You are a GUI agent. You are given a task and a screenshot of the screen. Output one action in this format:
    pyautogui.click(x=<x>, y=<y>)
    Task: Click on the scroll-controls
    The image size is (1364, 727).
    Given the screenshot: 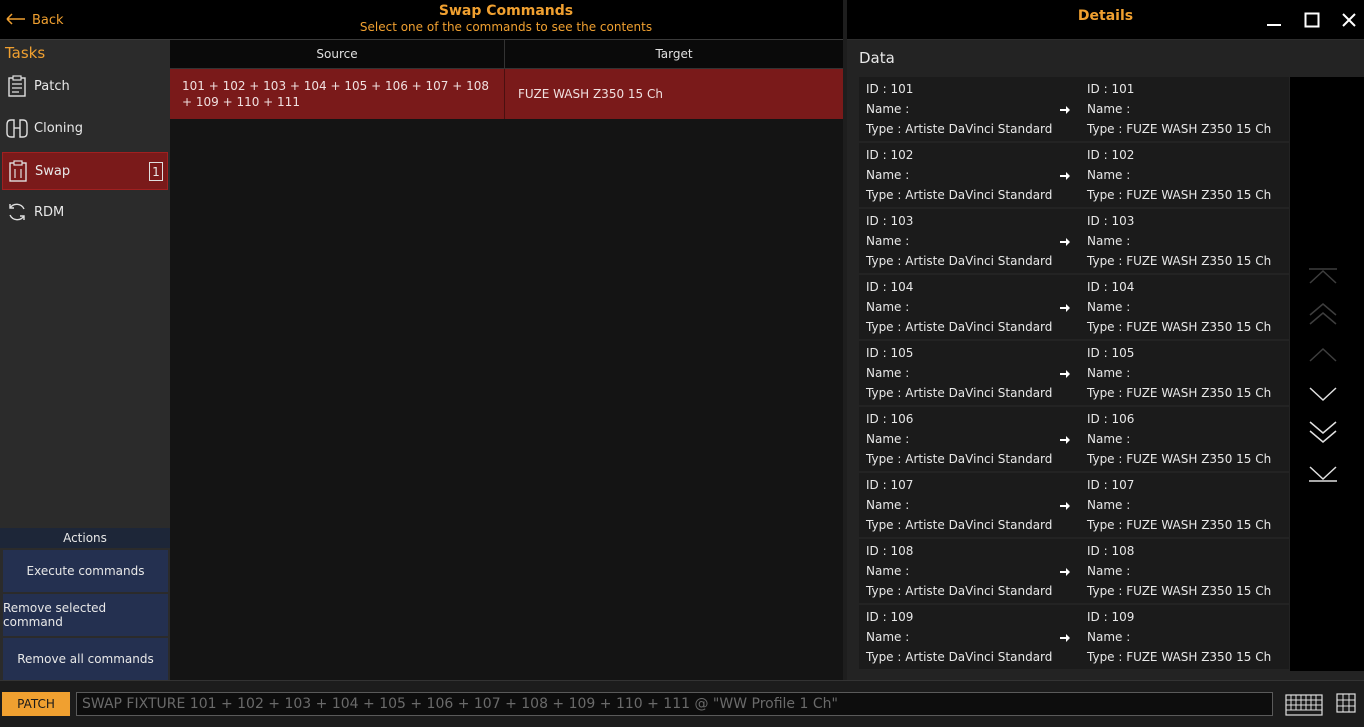 What is the action you would take?
    pyautogui.click(x=1327, y=374)
    